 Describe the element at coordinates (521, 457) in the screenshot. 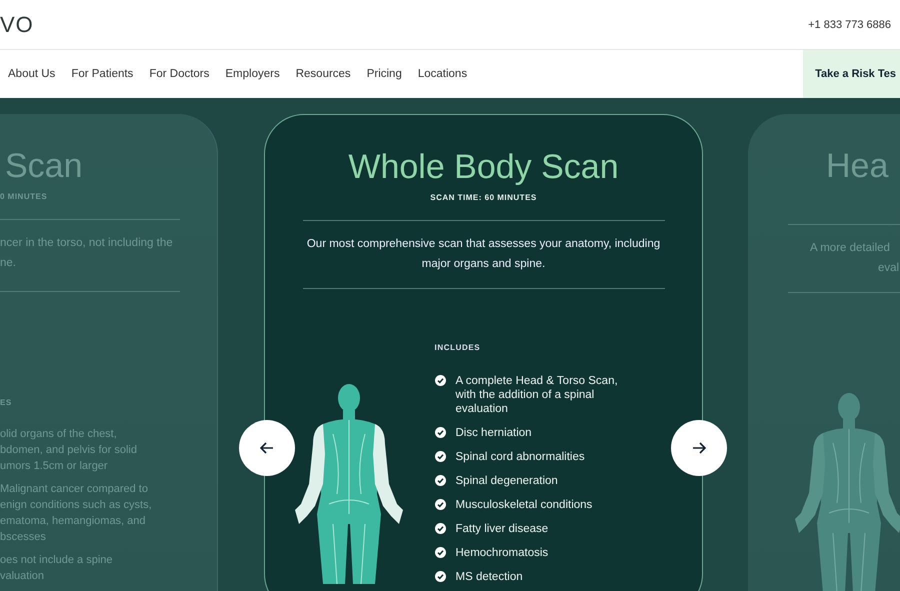

I see `include-item: Spinal cord abnormalities` at that location.